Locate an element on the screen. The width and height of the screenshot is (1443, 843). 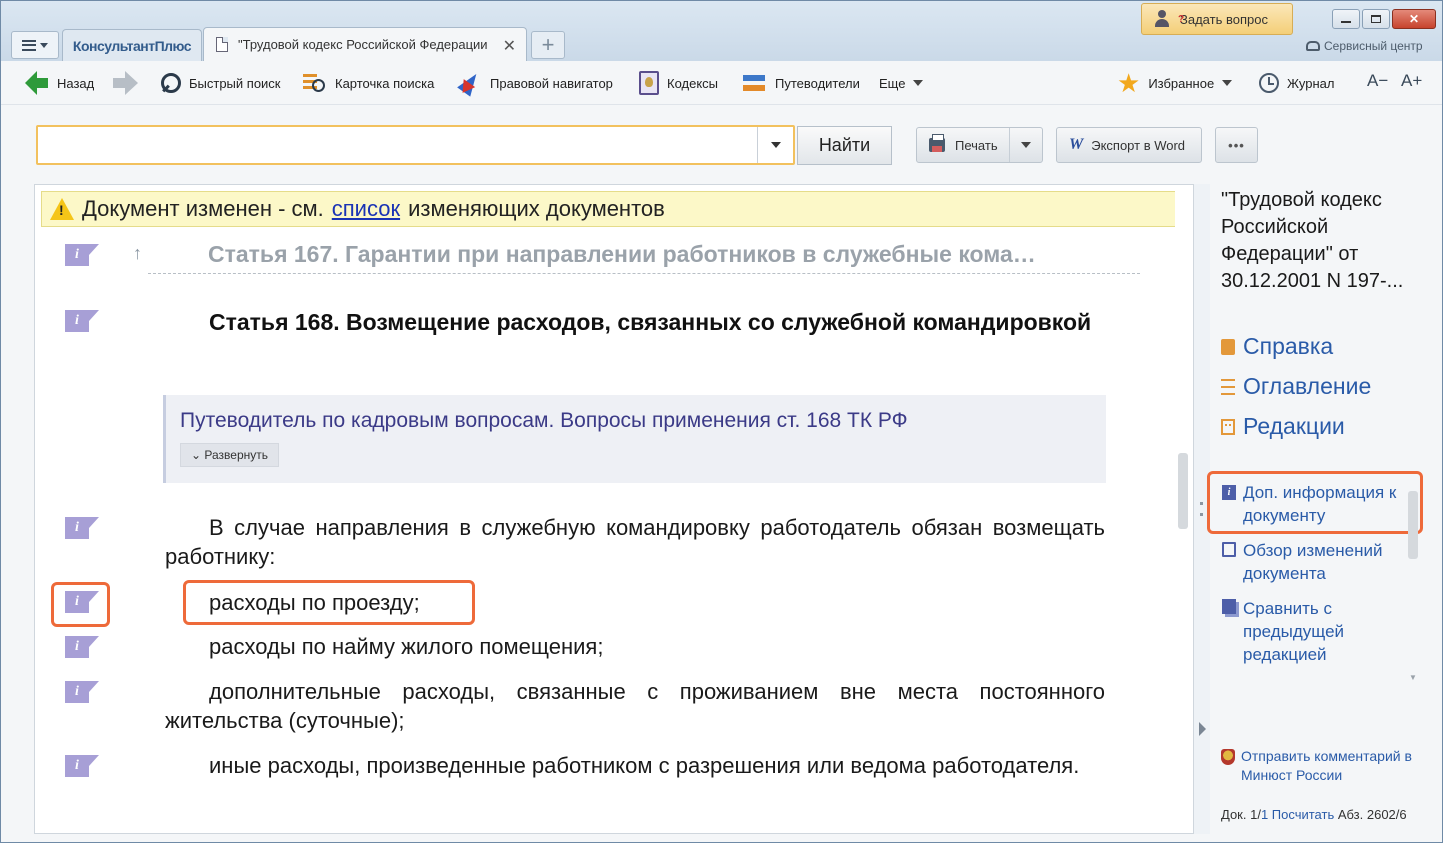
find-button: Найти is located at coordinates (844, 145).